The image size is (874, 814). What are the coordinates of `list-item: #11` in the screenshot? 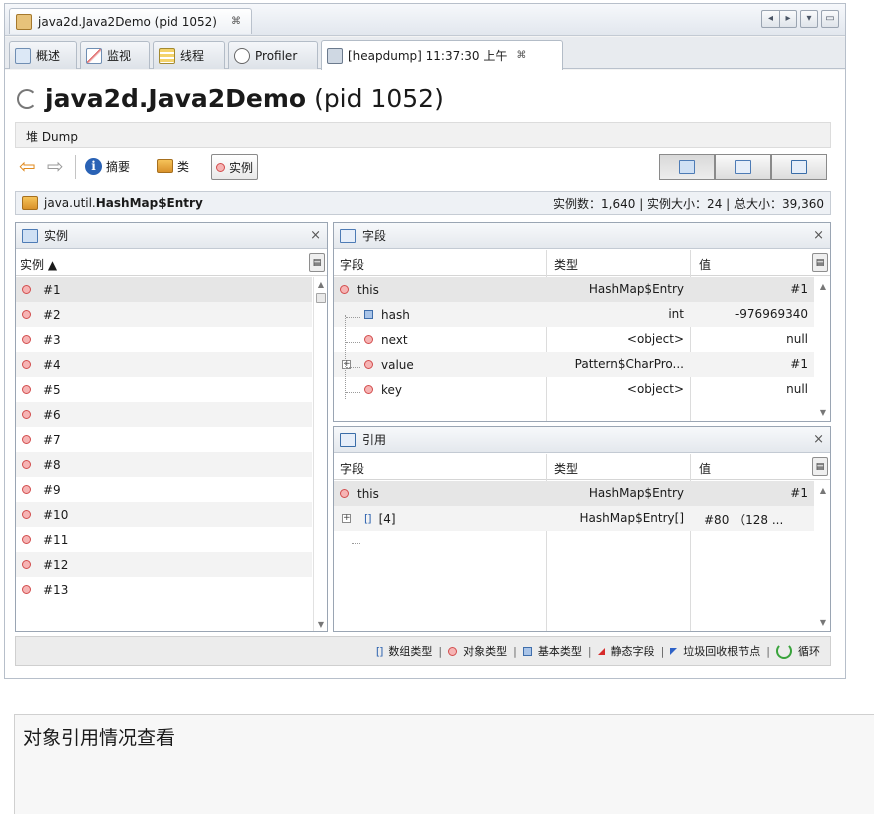 It's located at (164, 539).